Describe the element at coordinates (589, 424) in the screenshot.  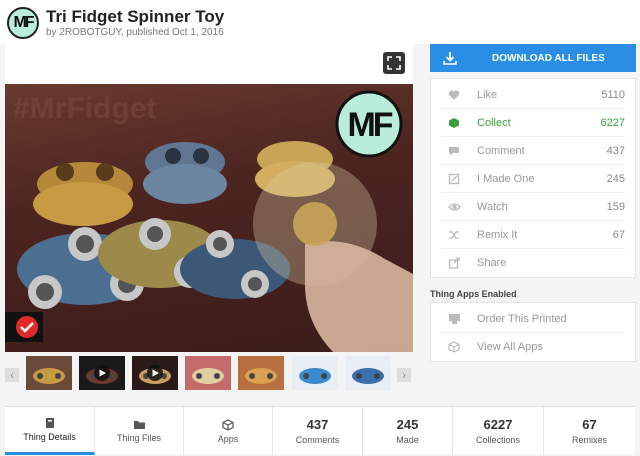
I see `tab-count: 67` at that location.